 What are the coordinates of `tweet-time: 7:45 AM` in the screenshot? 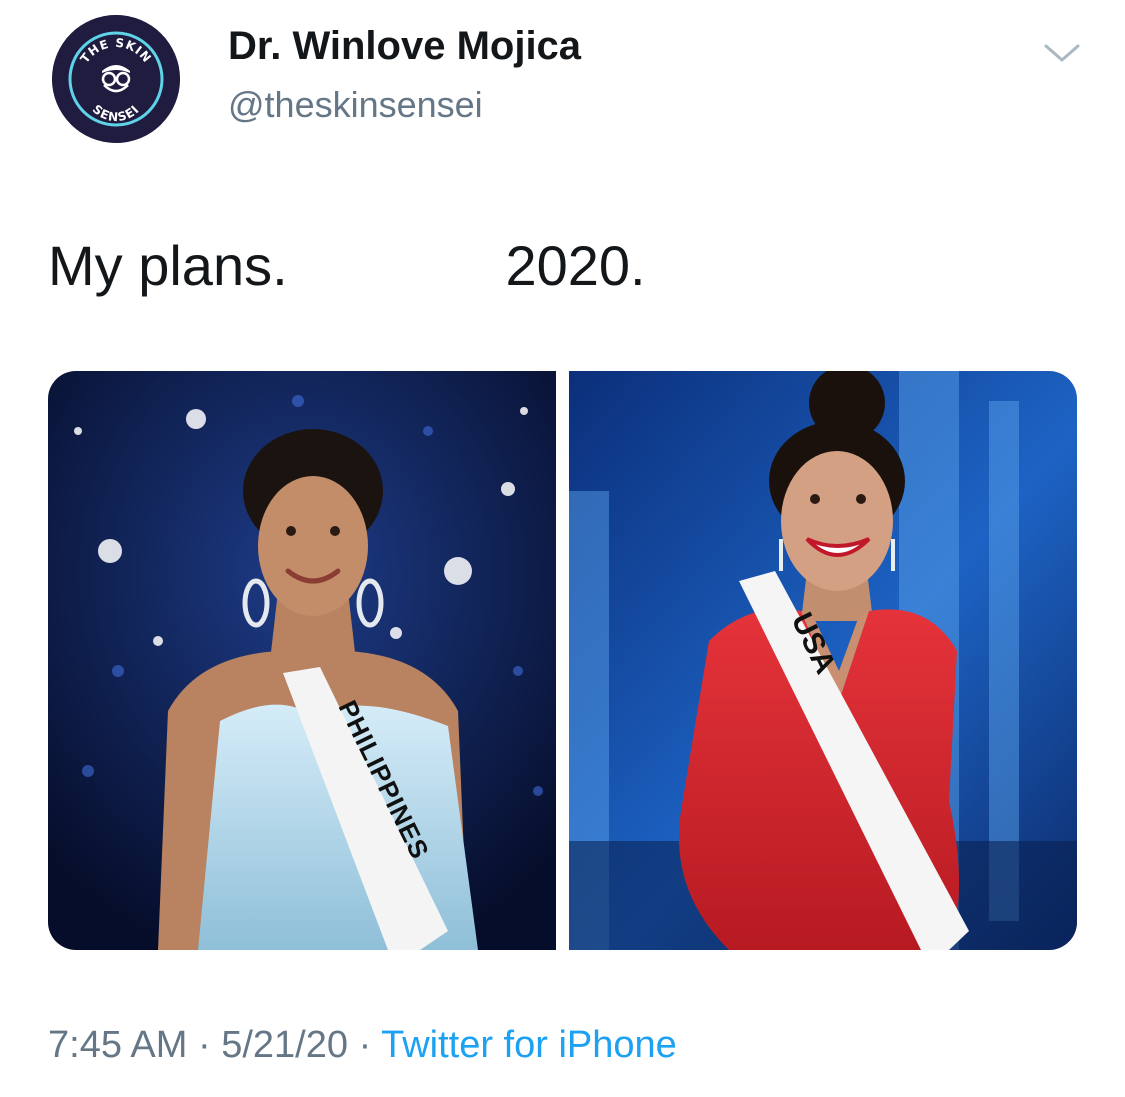 It's located at (117, 1045).